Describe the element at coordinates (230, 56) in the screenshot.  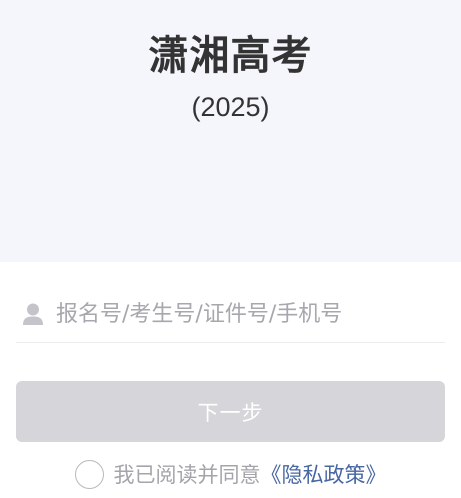
I see `app-title: 潇湘高考` at that location.